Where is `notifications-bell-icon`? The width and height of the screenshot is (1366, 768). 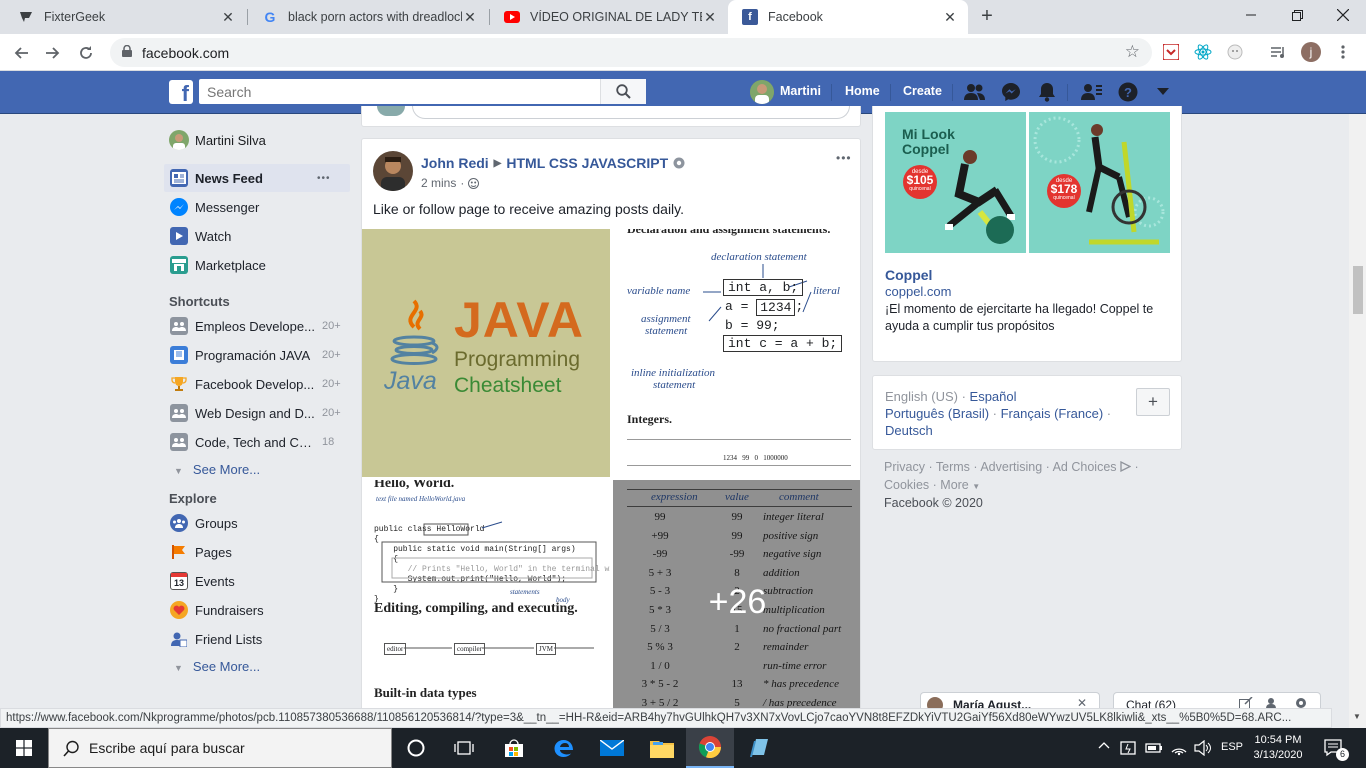 notifications-bell-icon is located at coordinates (1047, 92).